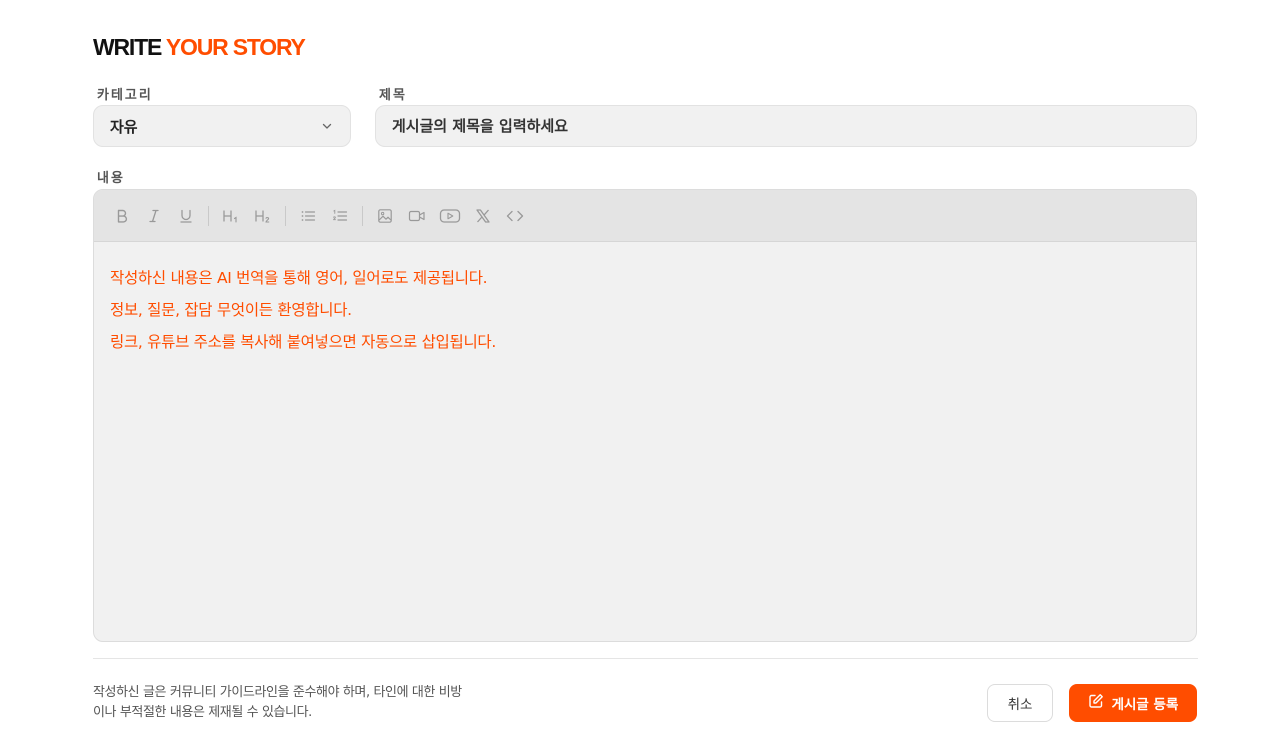 This screenshot has height=753, width=1282. What do you see at coordinates (127, 47) in the screenshot?
I see `page-title-plain: WRITE` at bounding box center [127, 47].